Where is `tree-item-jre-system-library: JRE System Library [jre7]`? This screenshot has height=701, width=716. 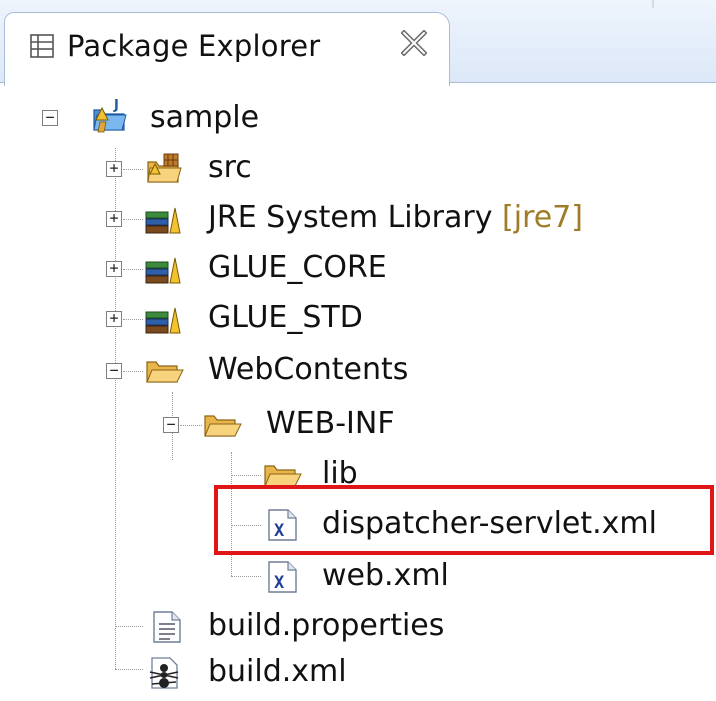
tree-item-jre-system-library: JRE System Library [jre7] is located at coordinates (330, 218).